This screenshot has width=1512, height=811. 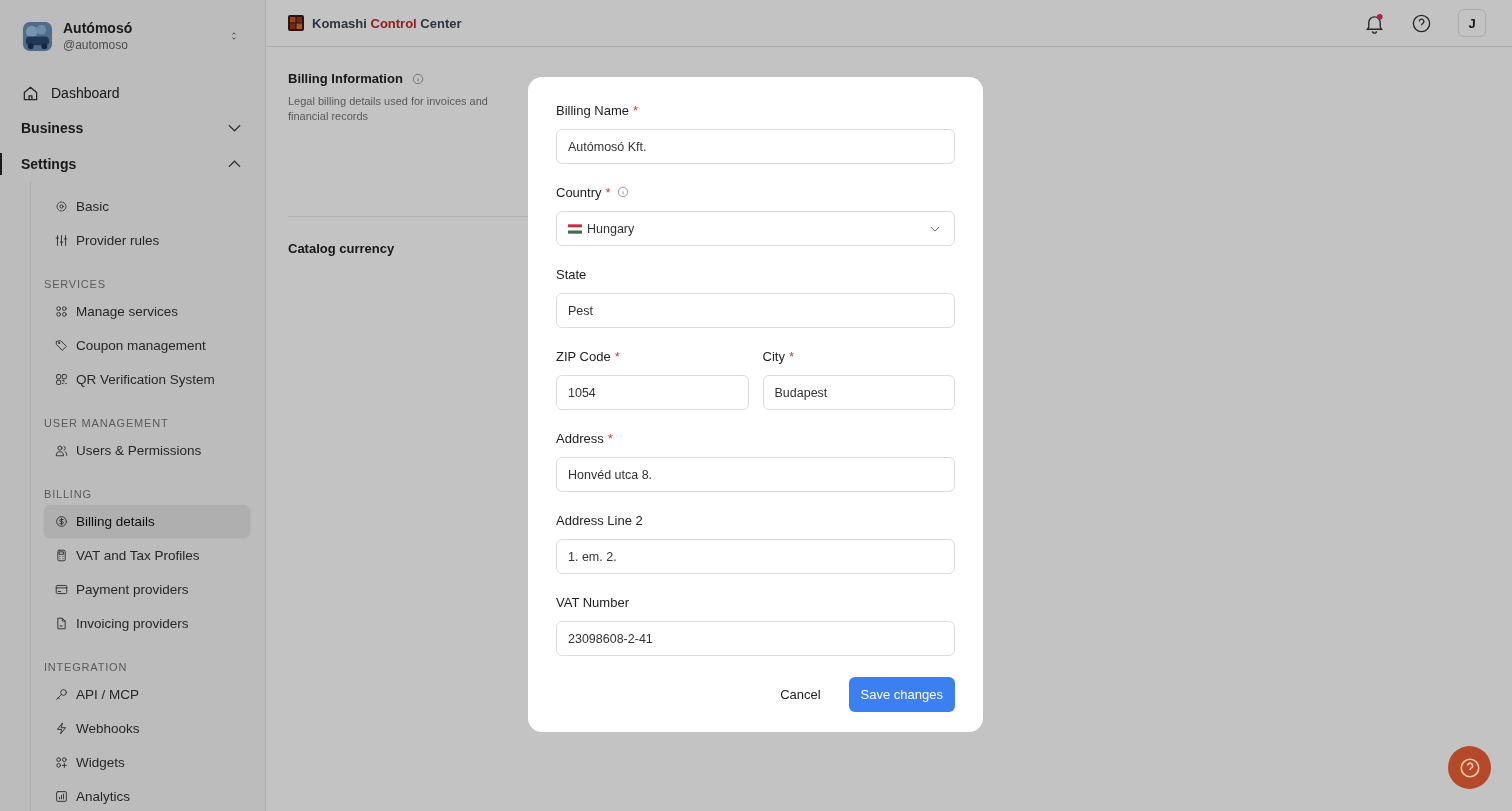 I want to click on widgets-icon, so click(x=61, y=762).